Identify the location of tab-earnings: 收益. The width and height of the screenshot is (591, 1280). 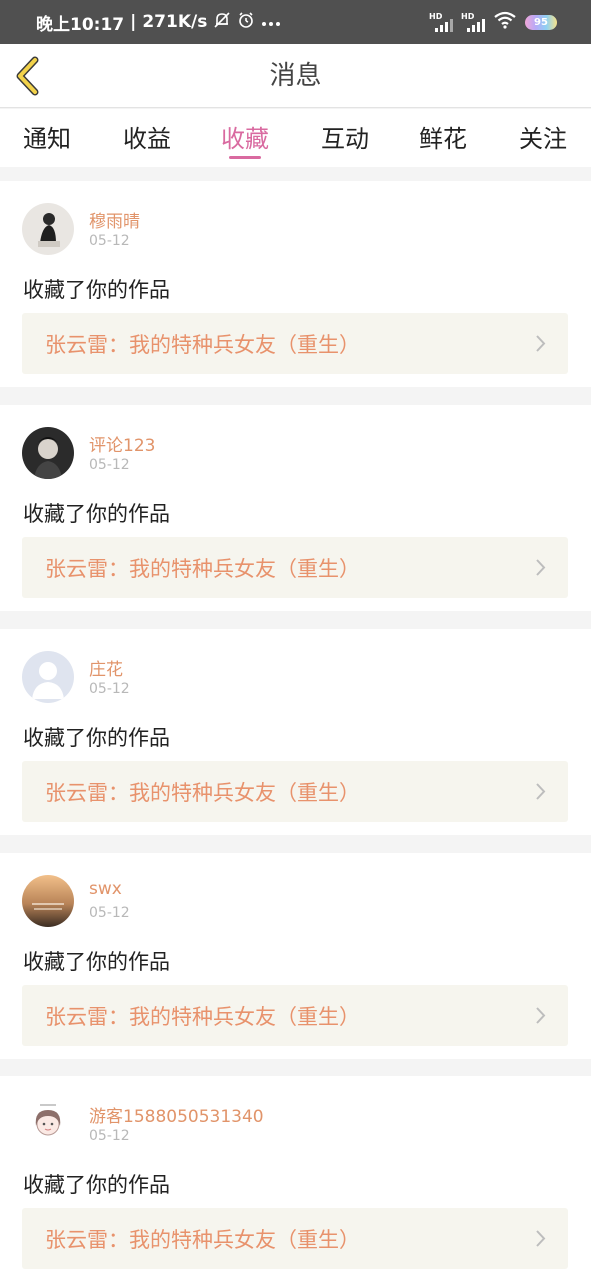
(147, 136).